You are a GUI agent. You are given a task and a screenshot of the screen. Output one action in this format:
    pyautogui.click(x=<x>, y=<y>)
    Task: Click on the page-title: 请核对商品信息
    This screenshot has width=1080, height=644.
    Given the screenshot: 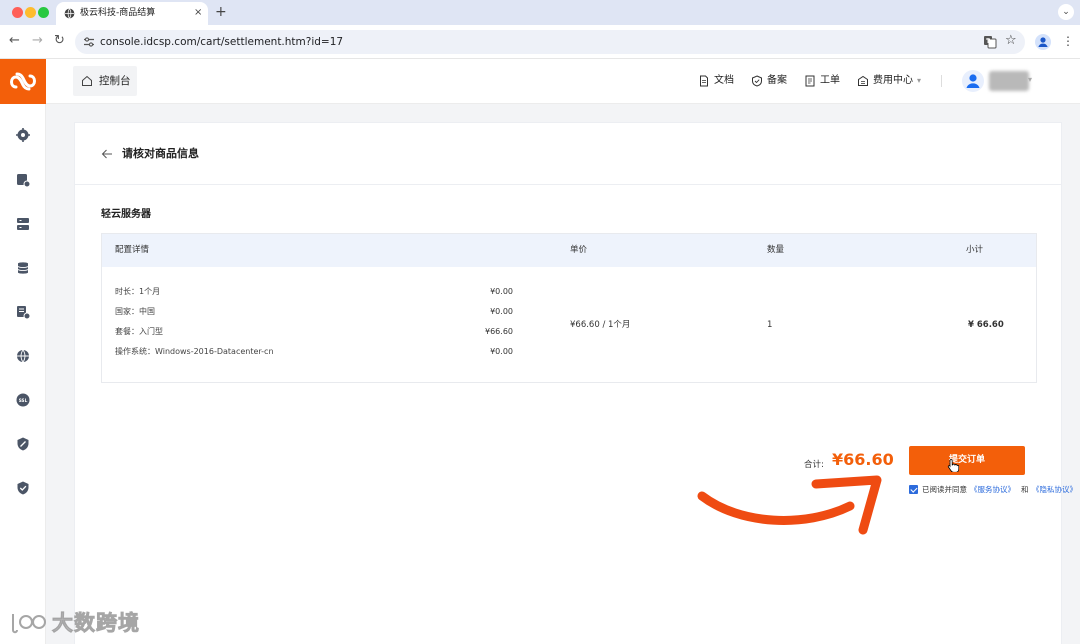 What is the action you would take?
    pyautogui.click(x=160, y=153)
    